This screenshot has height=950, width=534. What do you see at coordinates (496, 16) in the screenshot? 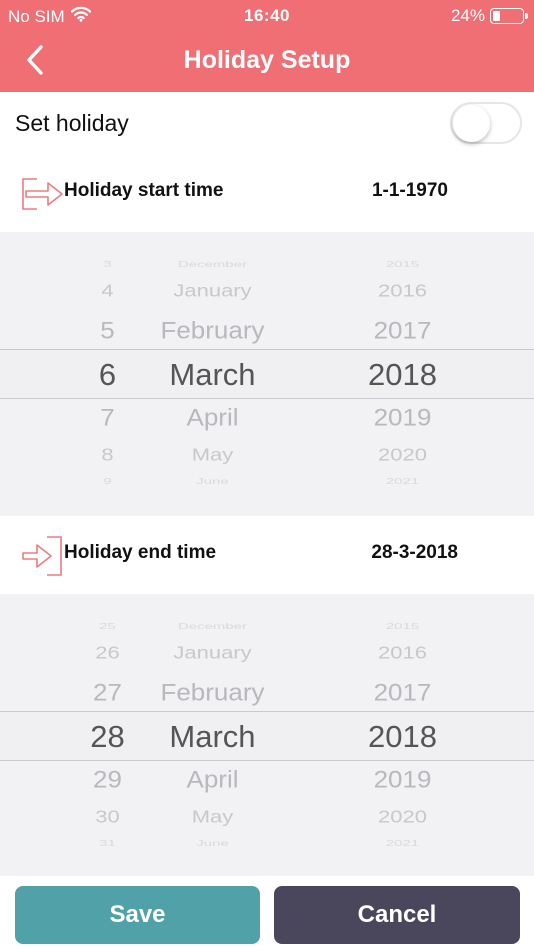
I see `battery-fill` at bounding box center [496, 16].